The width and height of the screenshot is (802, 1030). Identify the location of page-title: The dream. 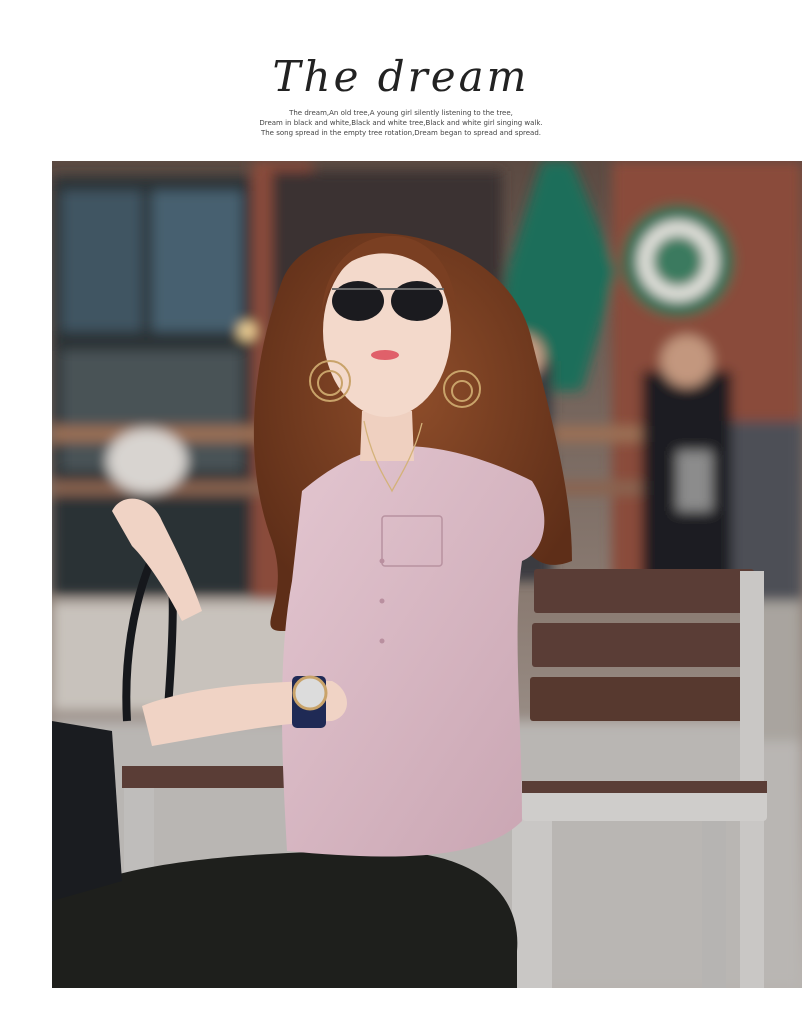
(401, 76).